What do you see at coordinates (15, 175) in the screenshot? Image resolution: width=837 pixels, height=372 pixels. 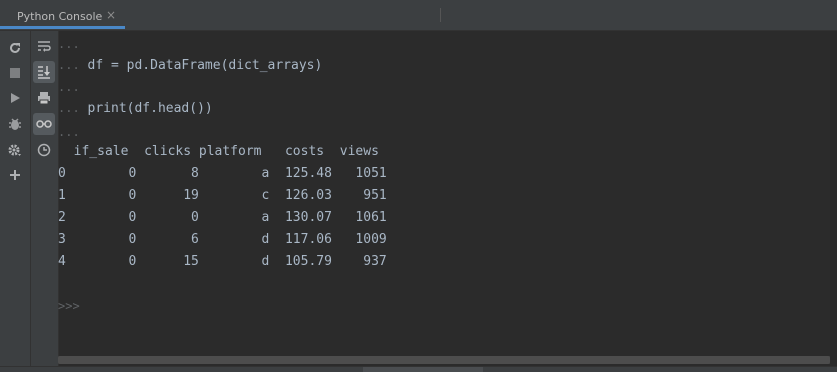 I see `add-icon` at bounding box center [15, 175].